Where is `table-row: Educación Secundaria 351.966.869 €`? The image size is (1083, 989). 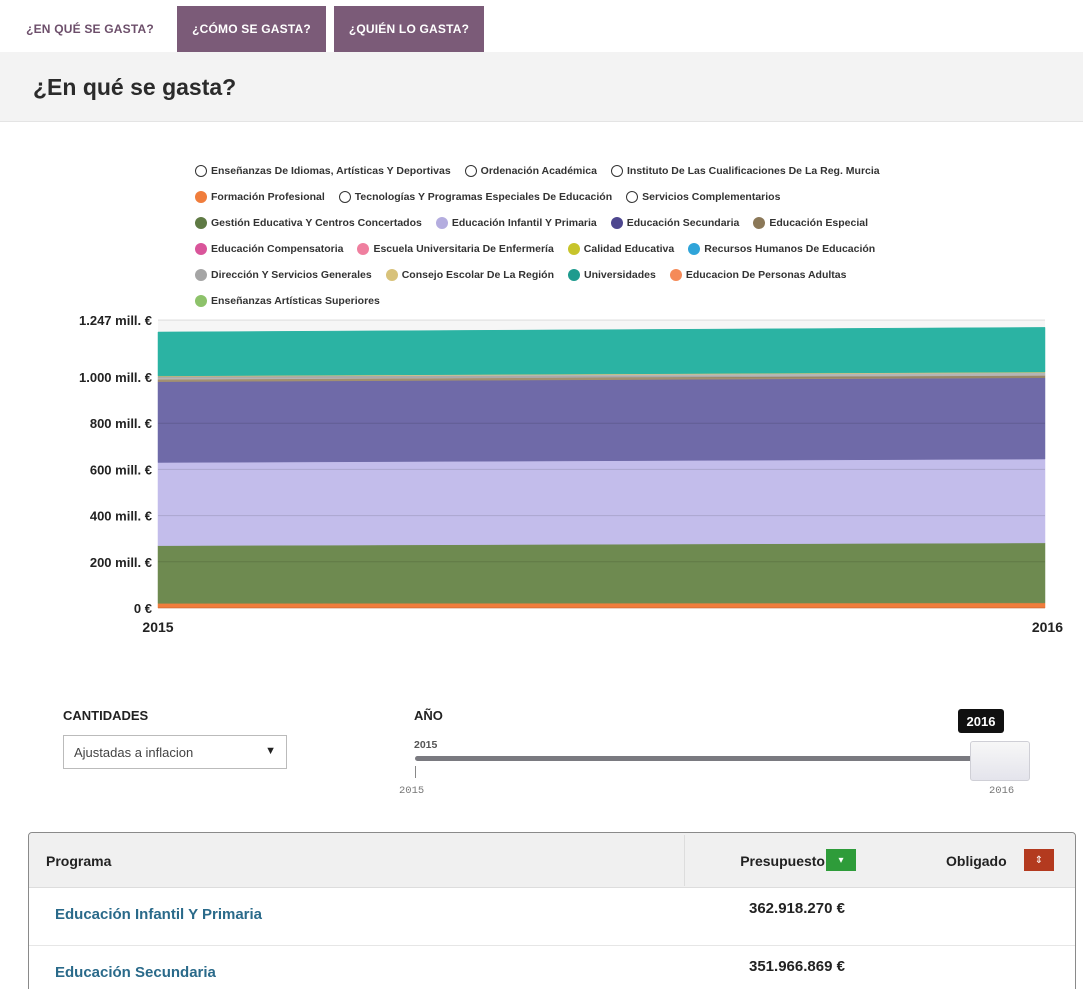
table-row: Educación Secundaria 351.966.869 € is located at coordinates (552, 967).